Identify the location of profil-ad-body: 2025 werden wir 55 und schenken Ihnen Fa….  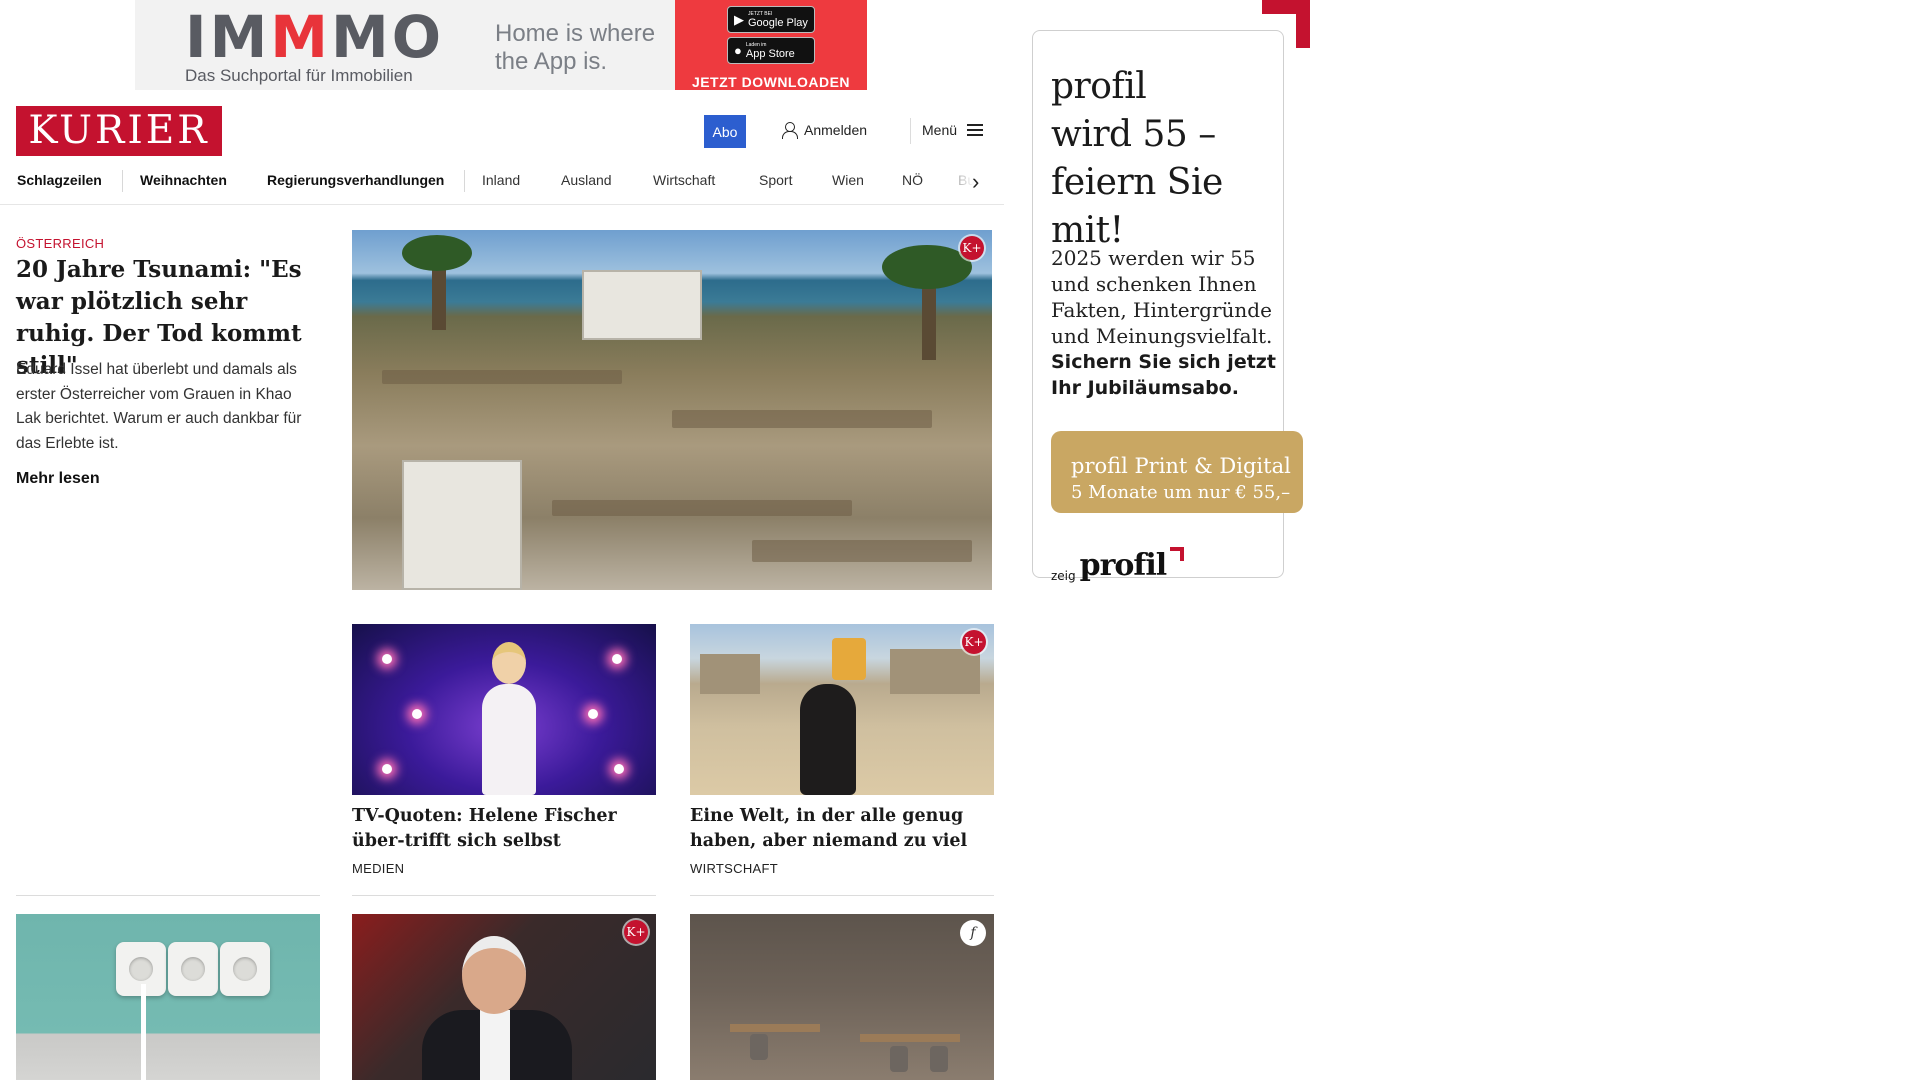
(1162, 297).